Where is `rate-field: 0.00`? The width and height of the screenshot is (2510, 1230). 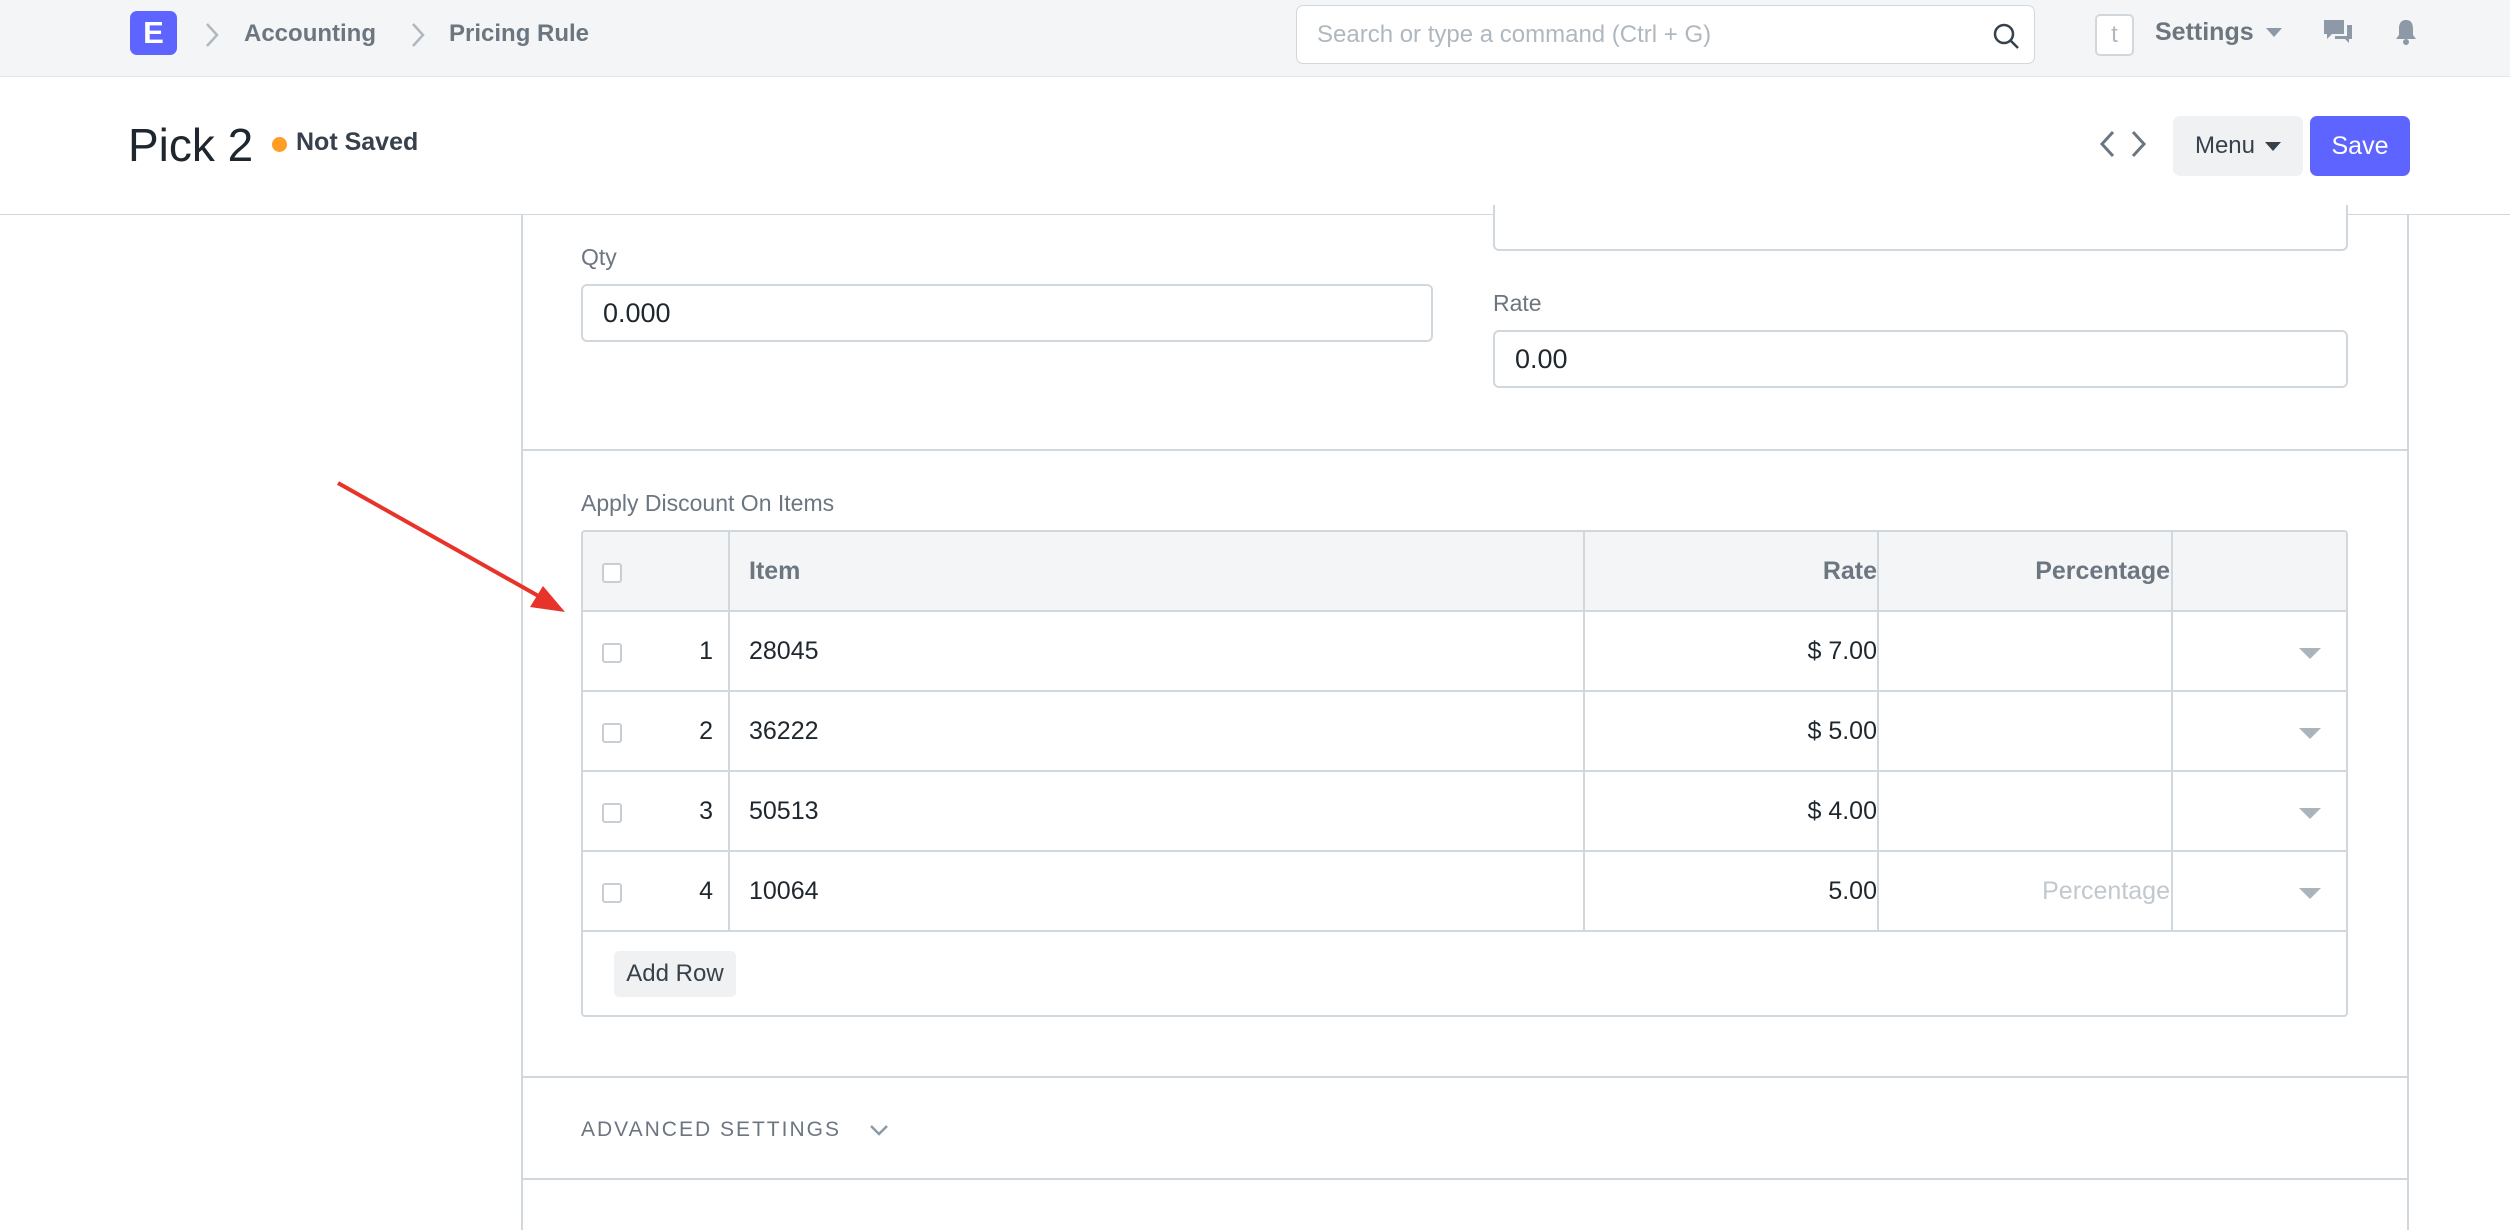
rate-field: 0.00 is located at coordinates (1920, 359).